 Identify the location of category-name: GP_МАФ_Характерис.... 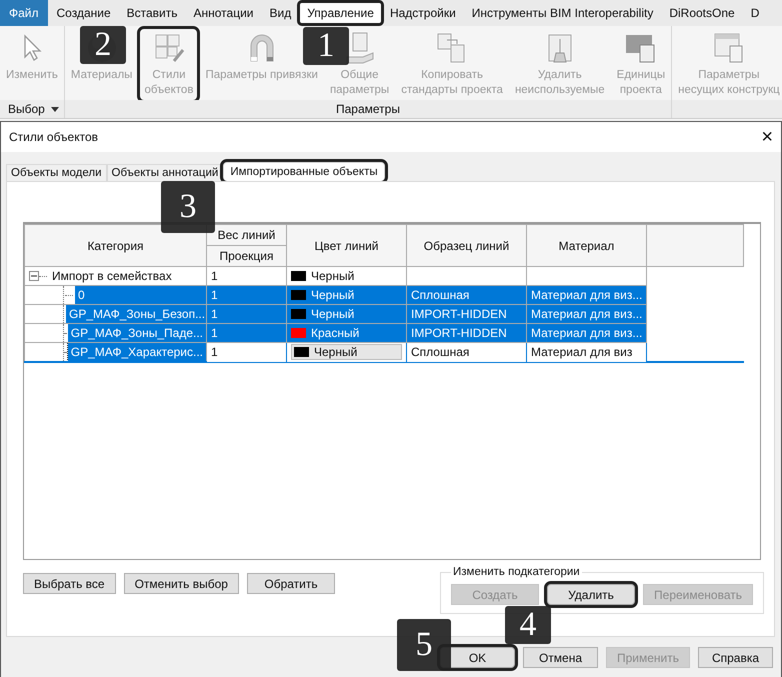
(137, 351).